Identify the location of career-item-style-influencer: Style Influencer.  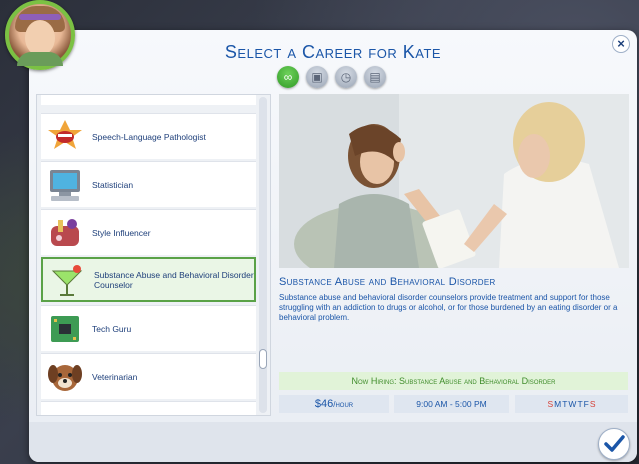
(148, 232).